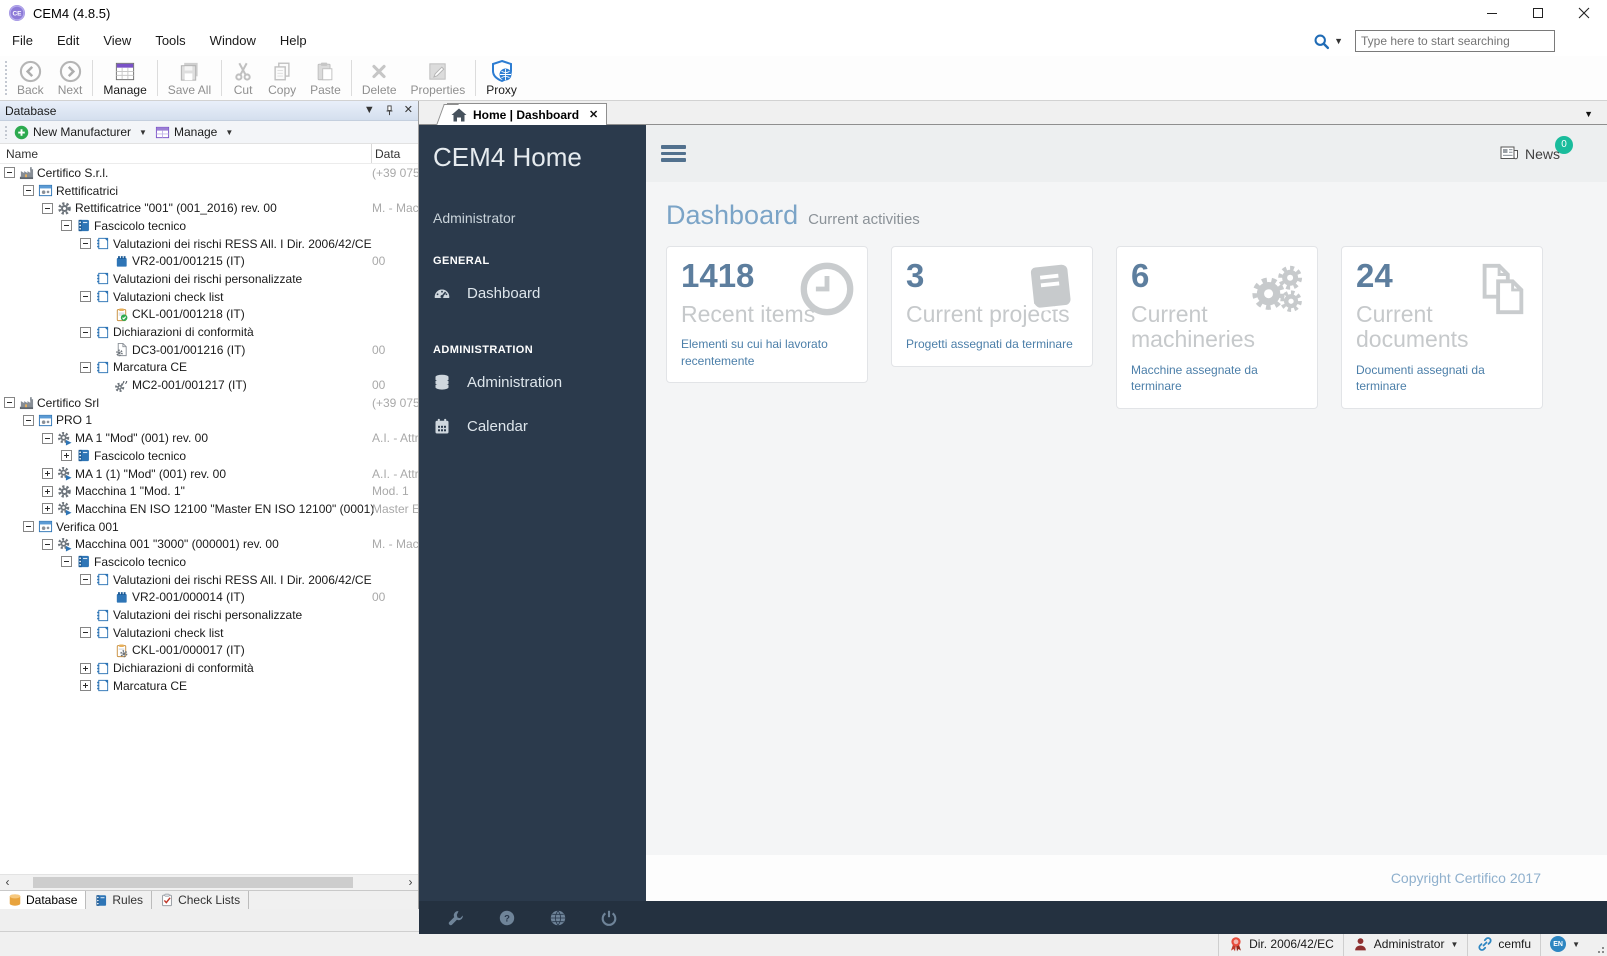  What do you see at coordinates (293, 40) in the screenshot?
I see `menu-help: Help` at bounding box center [293, 40].